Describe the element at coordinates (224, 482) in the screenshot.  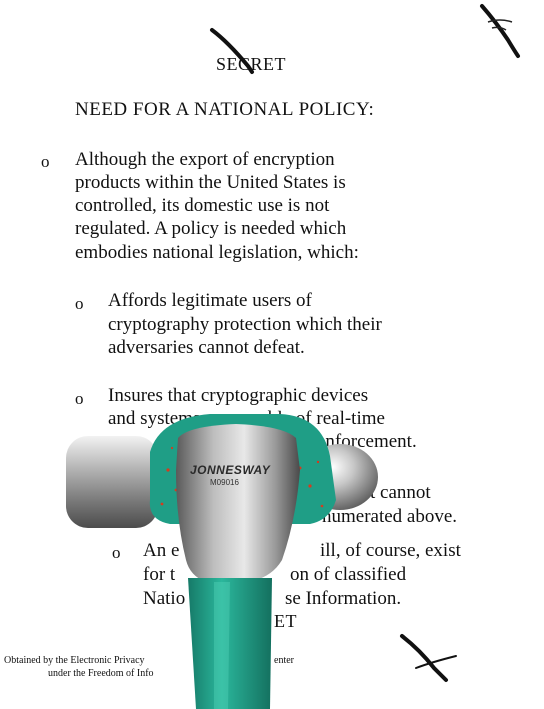
I see `hammer-model-label: M09016` at that location.